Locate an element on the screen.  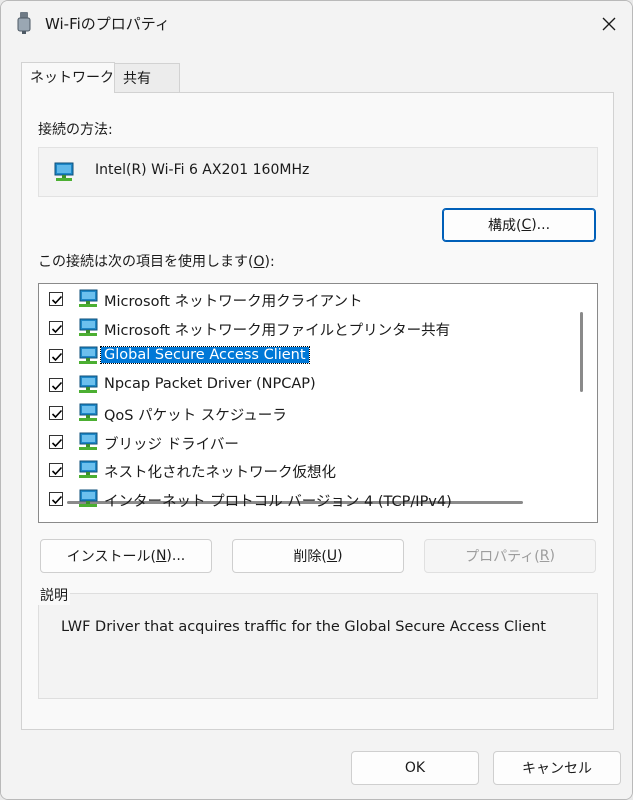
list-item: インターネット プロトコル バージョン 4 (TCP/IPv4) is located at coordinates (304, 499).